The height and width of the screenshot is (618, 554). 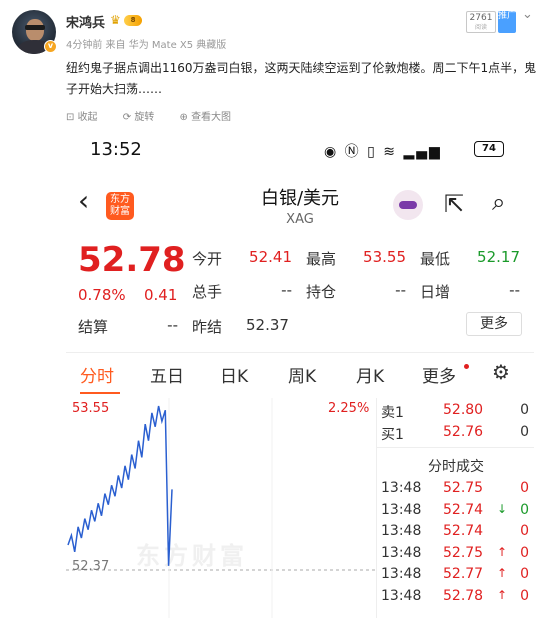 What do you see at coordinates (372, 152) in the screenshot?
I see `vibrate-icon: ▯` at bounding box center [372, 152].